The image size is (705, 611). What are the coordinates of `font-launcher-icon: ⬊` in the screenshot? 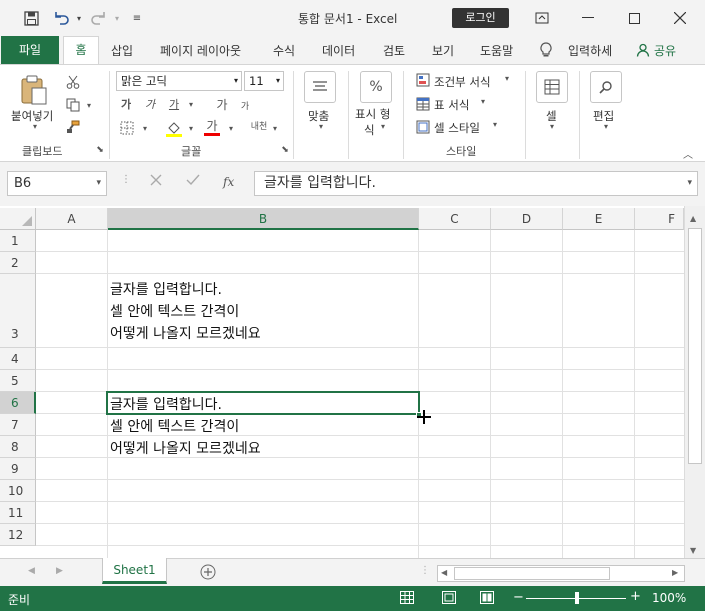 It's located at (285, 150).